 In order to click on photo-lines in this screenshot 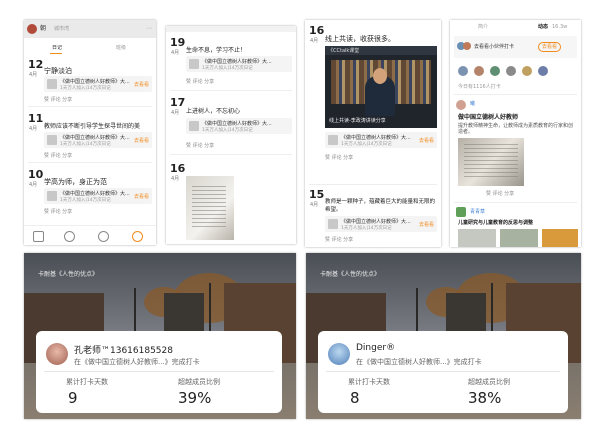, I will do `click(491, 162)`.